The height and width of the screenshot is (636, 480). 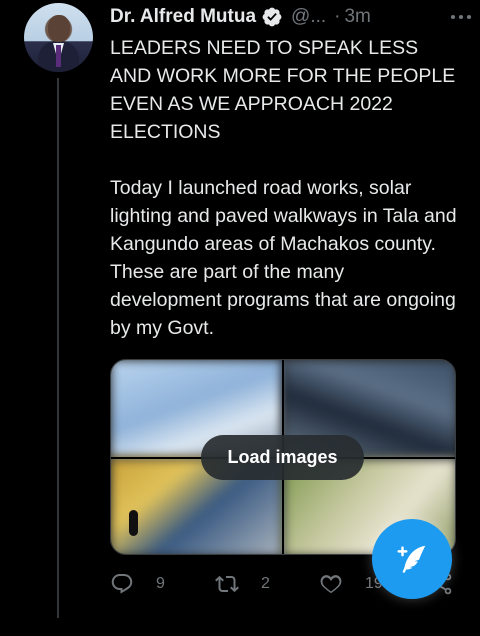 What do you see at coordinates (137, 584) in the screenshot?
I see `reply-button: 9` at bounding box center [137, 584].